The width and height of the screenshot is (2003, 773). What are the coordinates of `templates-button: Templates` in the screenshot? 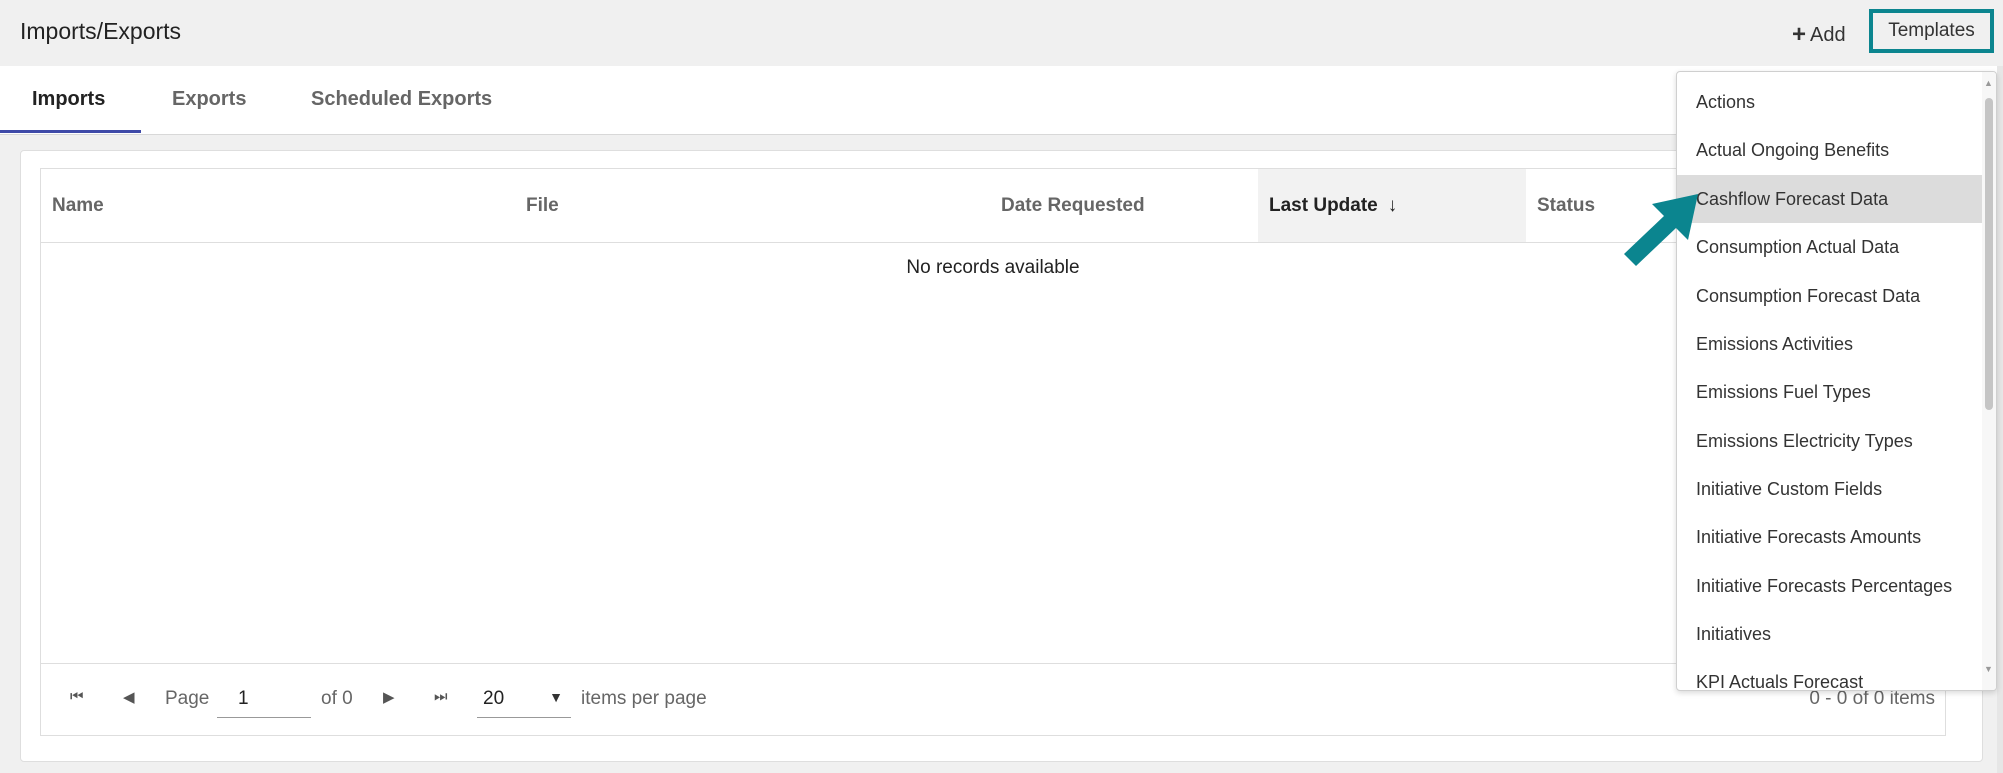 It's located at (1931, 31).